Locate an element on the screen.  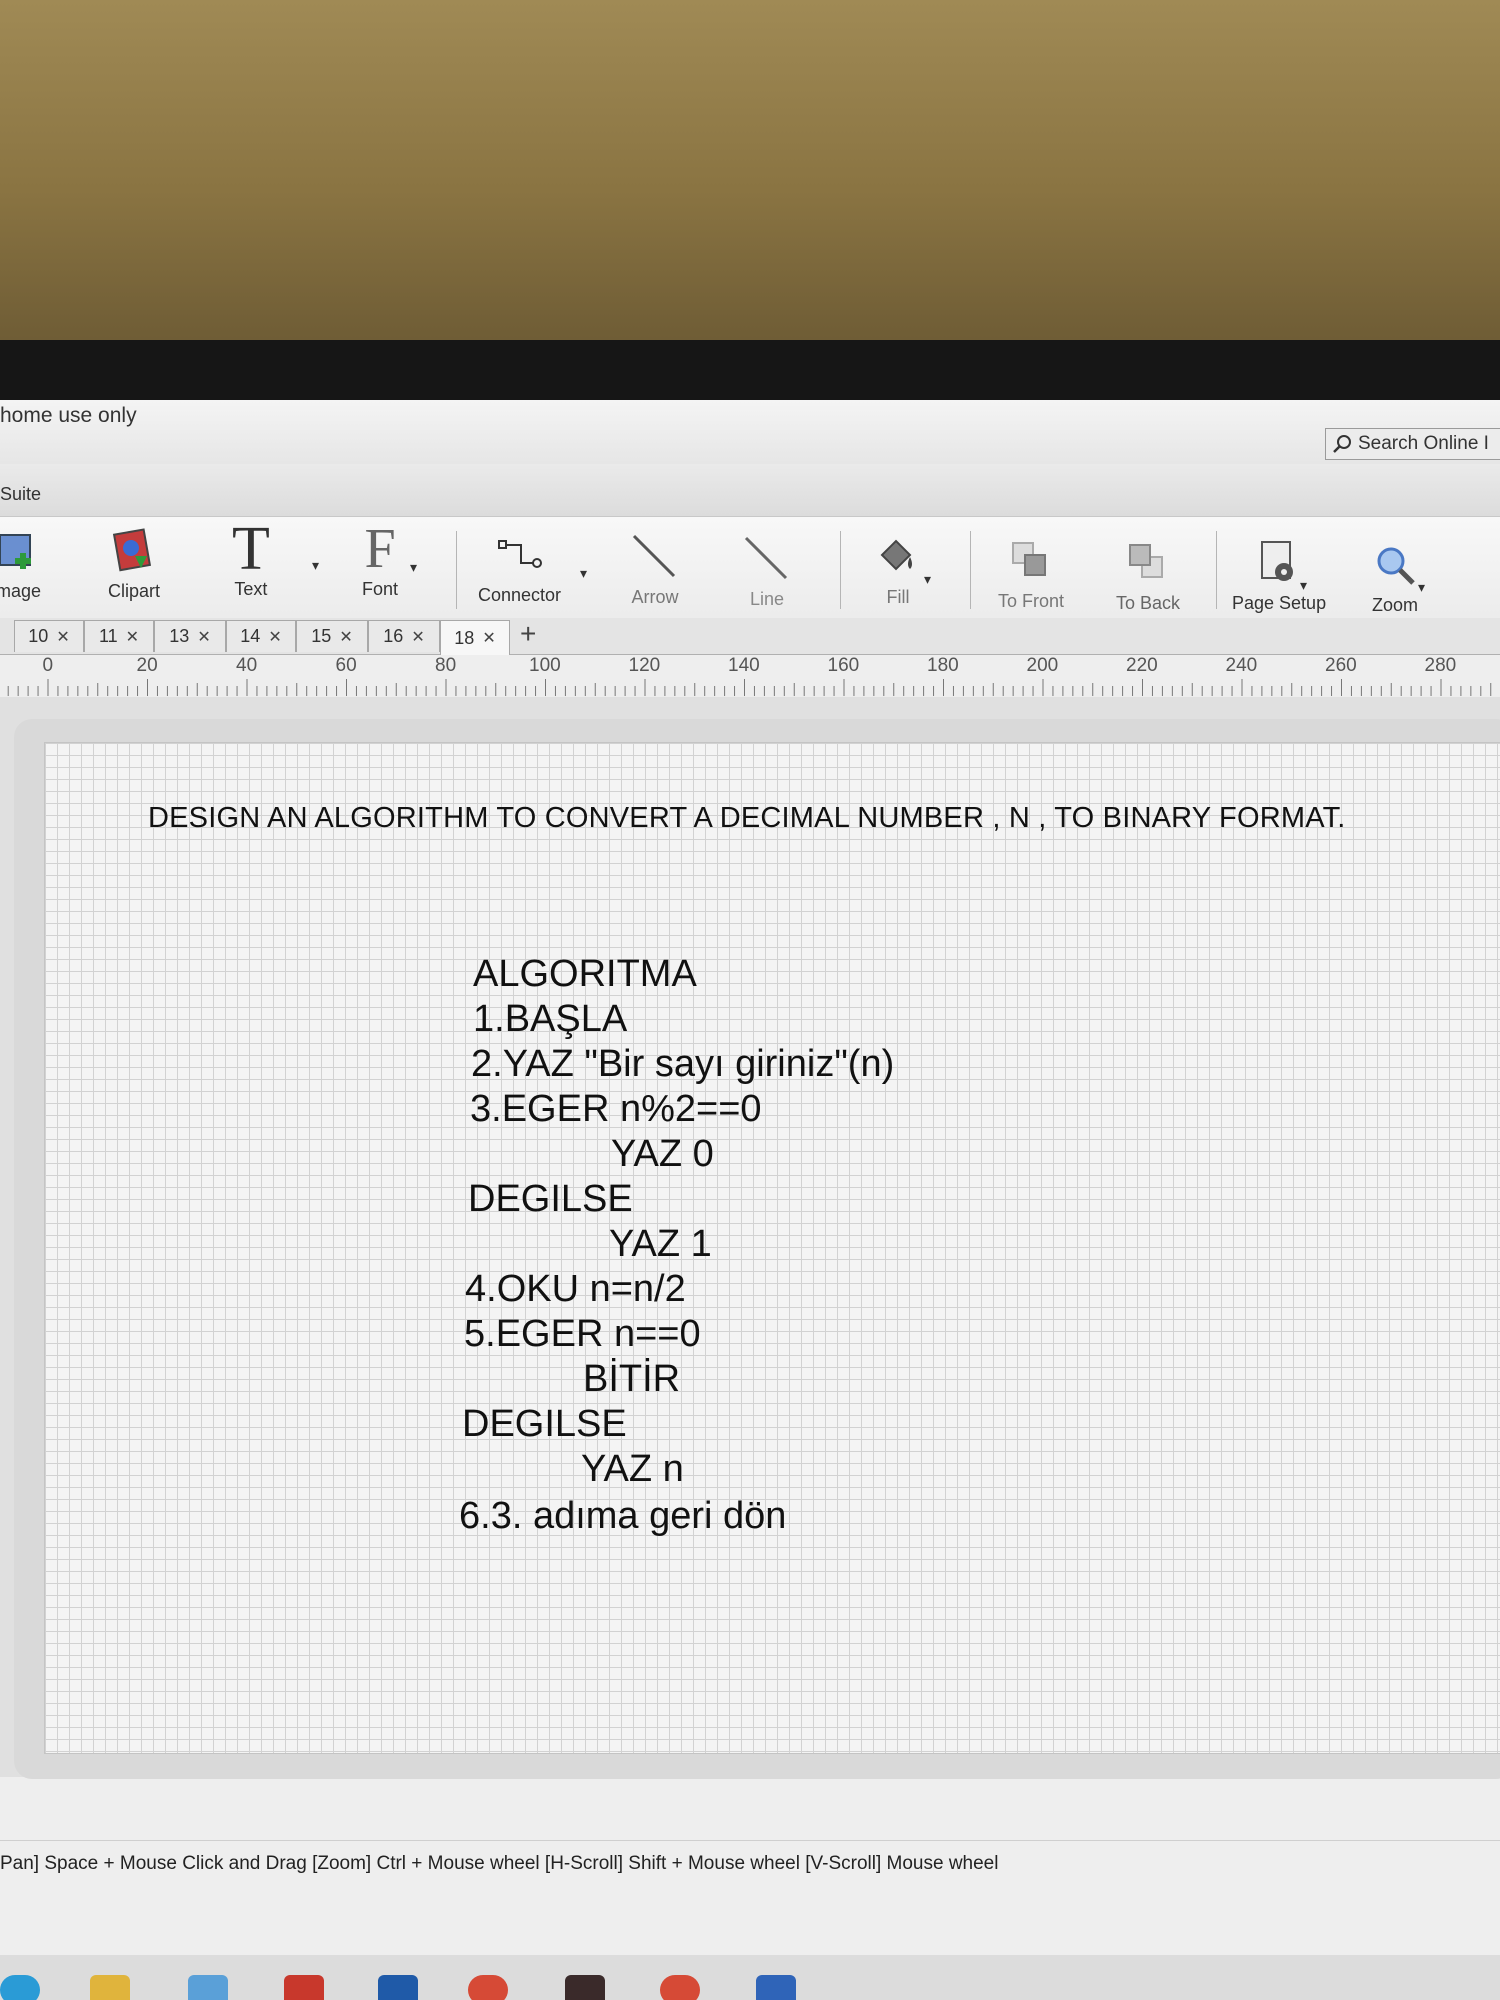
algorithm-line: BİTİR is located at coordinates (632, 1379).